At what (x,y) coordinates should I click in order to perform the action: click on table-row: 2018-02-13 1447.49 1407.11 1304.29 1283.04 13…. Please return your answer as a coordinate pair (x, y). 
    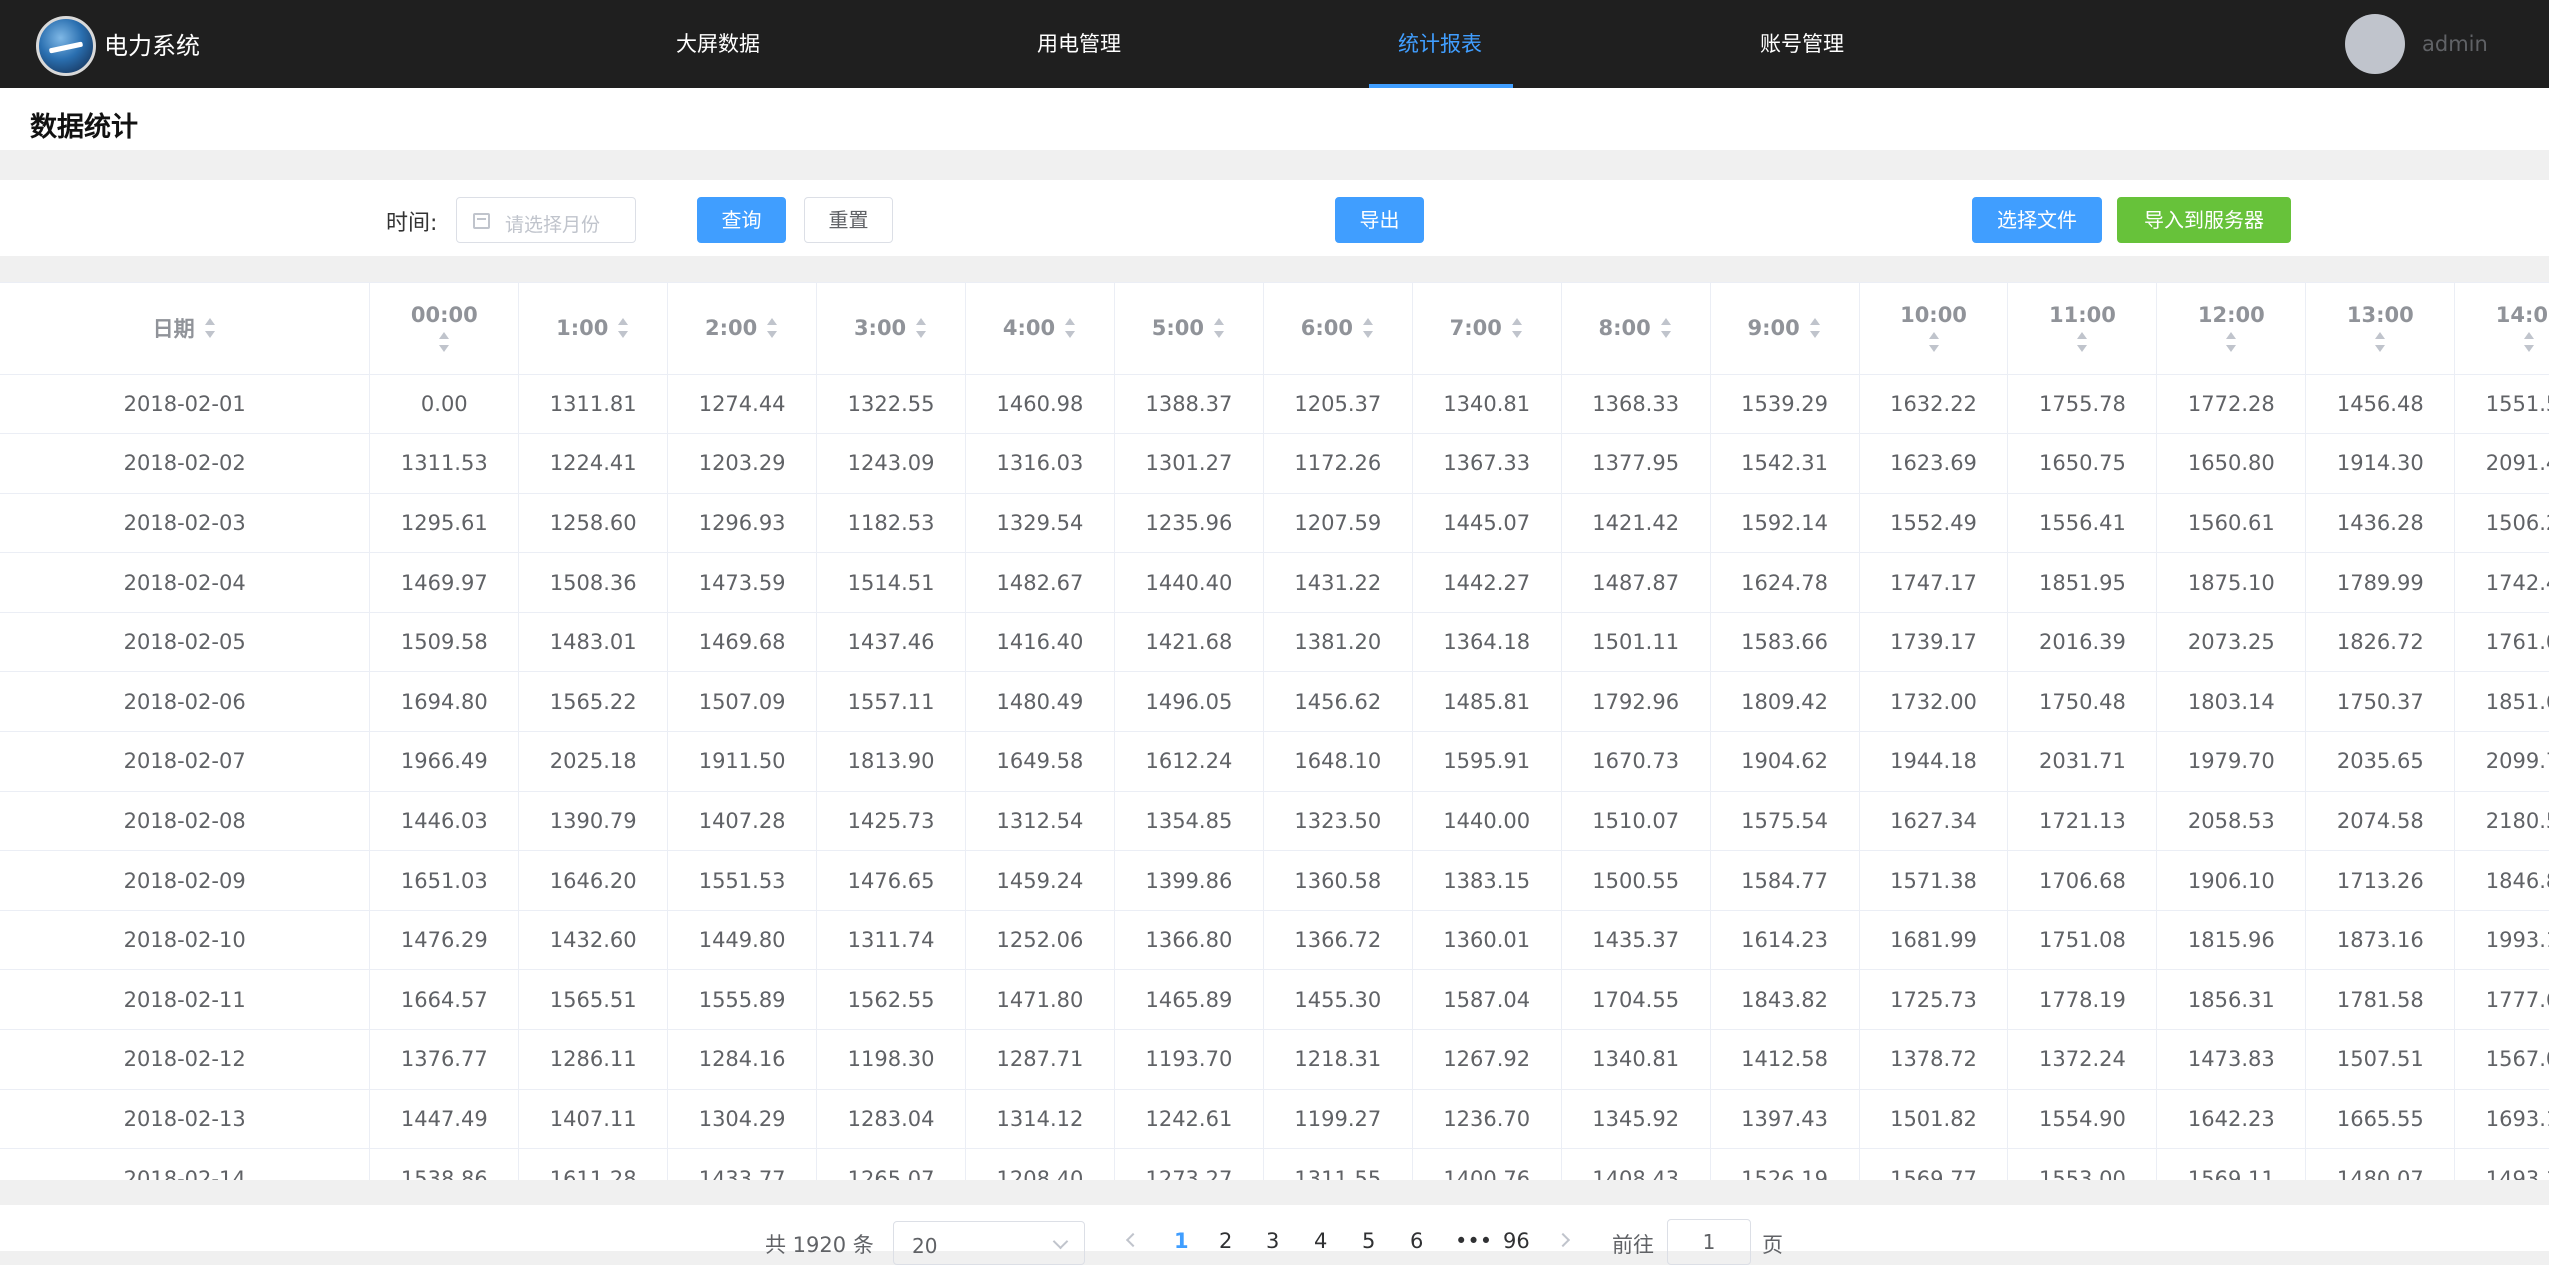
    Looking at the image, I should click on (1274, 1119).